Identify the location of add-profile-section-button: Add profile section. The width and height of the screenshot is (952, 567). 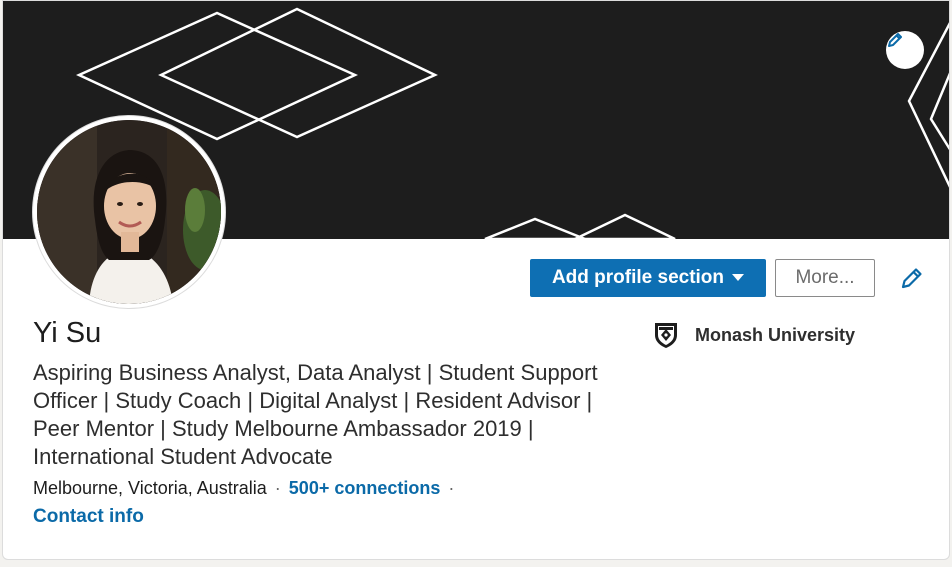
(648, 278).